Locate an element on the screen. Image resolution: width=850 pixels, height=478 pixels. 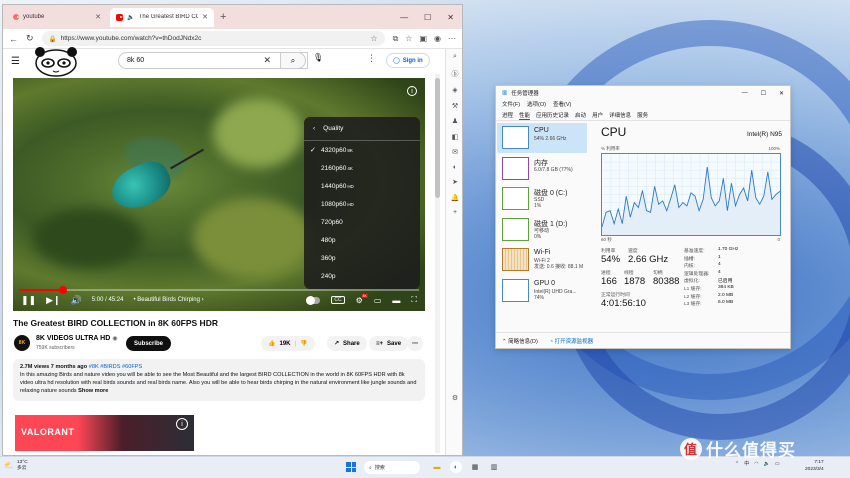
split-screen-icon: ⧉ is located at coordinates (396, 39).